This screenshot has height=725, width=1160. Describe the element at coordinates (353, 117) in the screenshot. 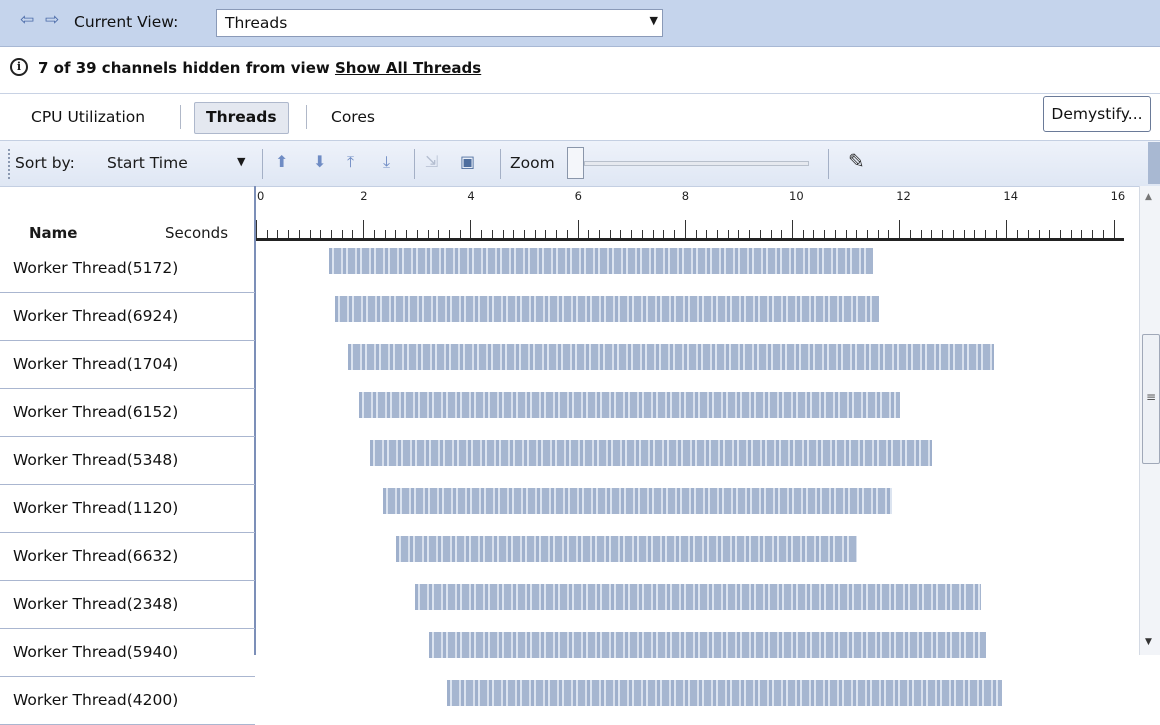

I see `tab-cores: Cores` at that location.